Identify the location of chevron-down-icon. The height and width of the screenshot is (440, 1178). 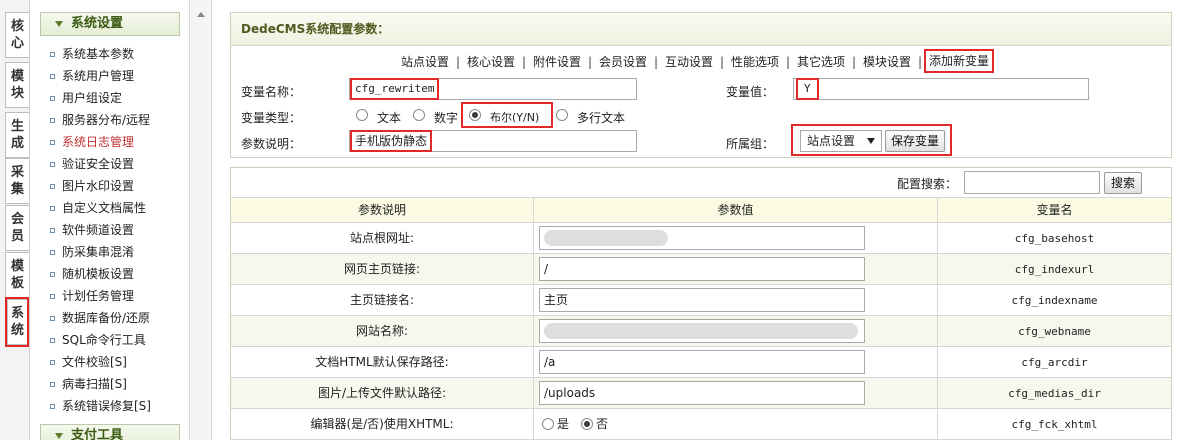
(59, 24).